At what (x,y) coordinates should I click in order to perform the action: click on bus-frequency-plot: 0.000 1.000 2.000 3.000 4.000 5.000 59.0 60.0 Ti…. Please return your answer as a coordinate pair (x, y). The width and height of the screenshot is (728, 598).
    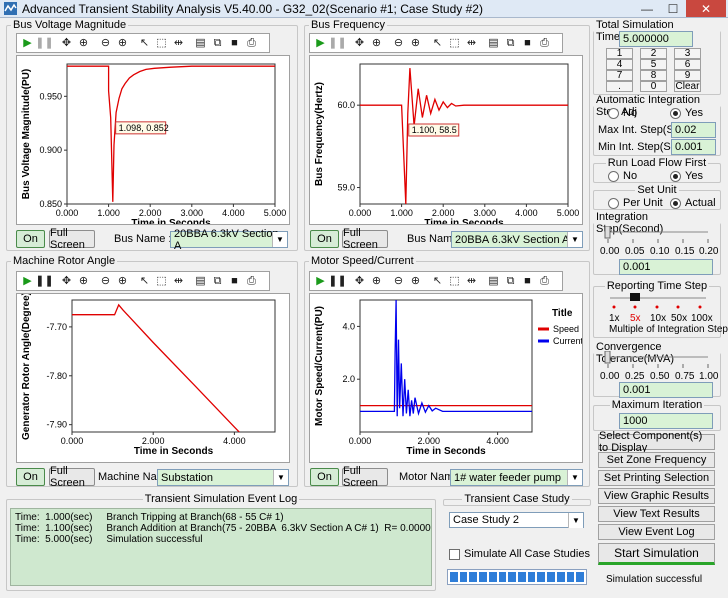
    Looking at the image, I should click on (446, 140).